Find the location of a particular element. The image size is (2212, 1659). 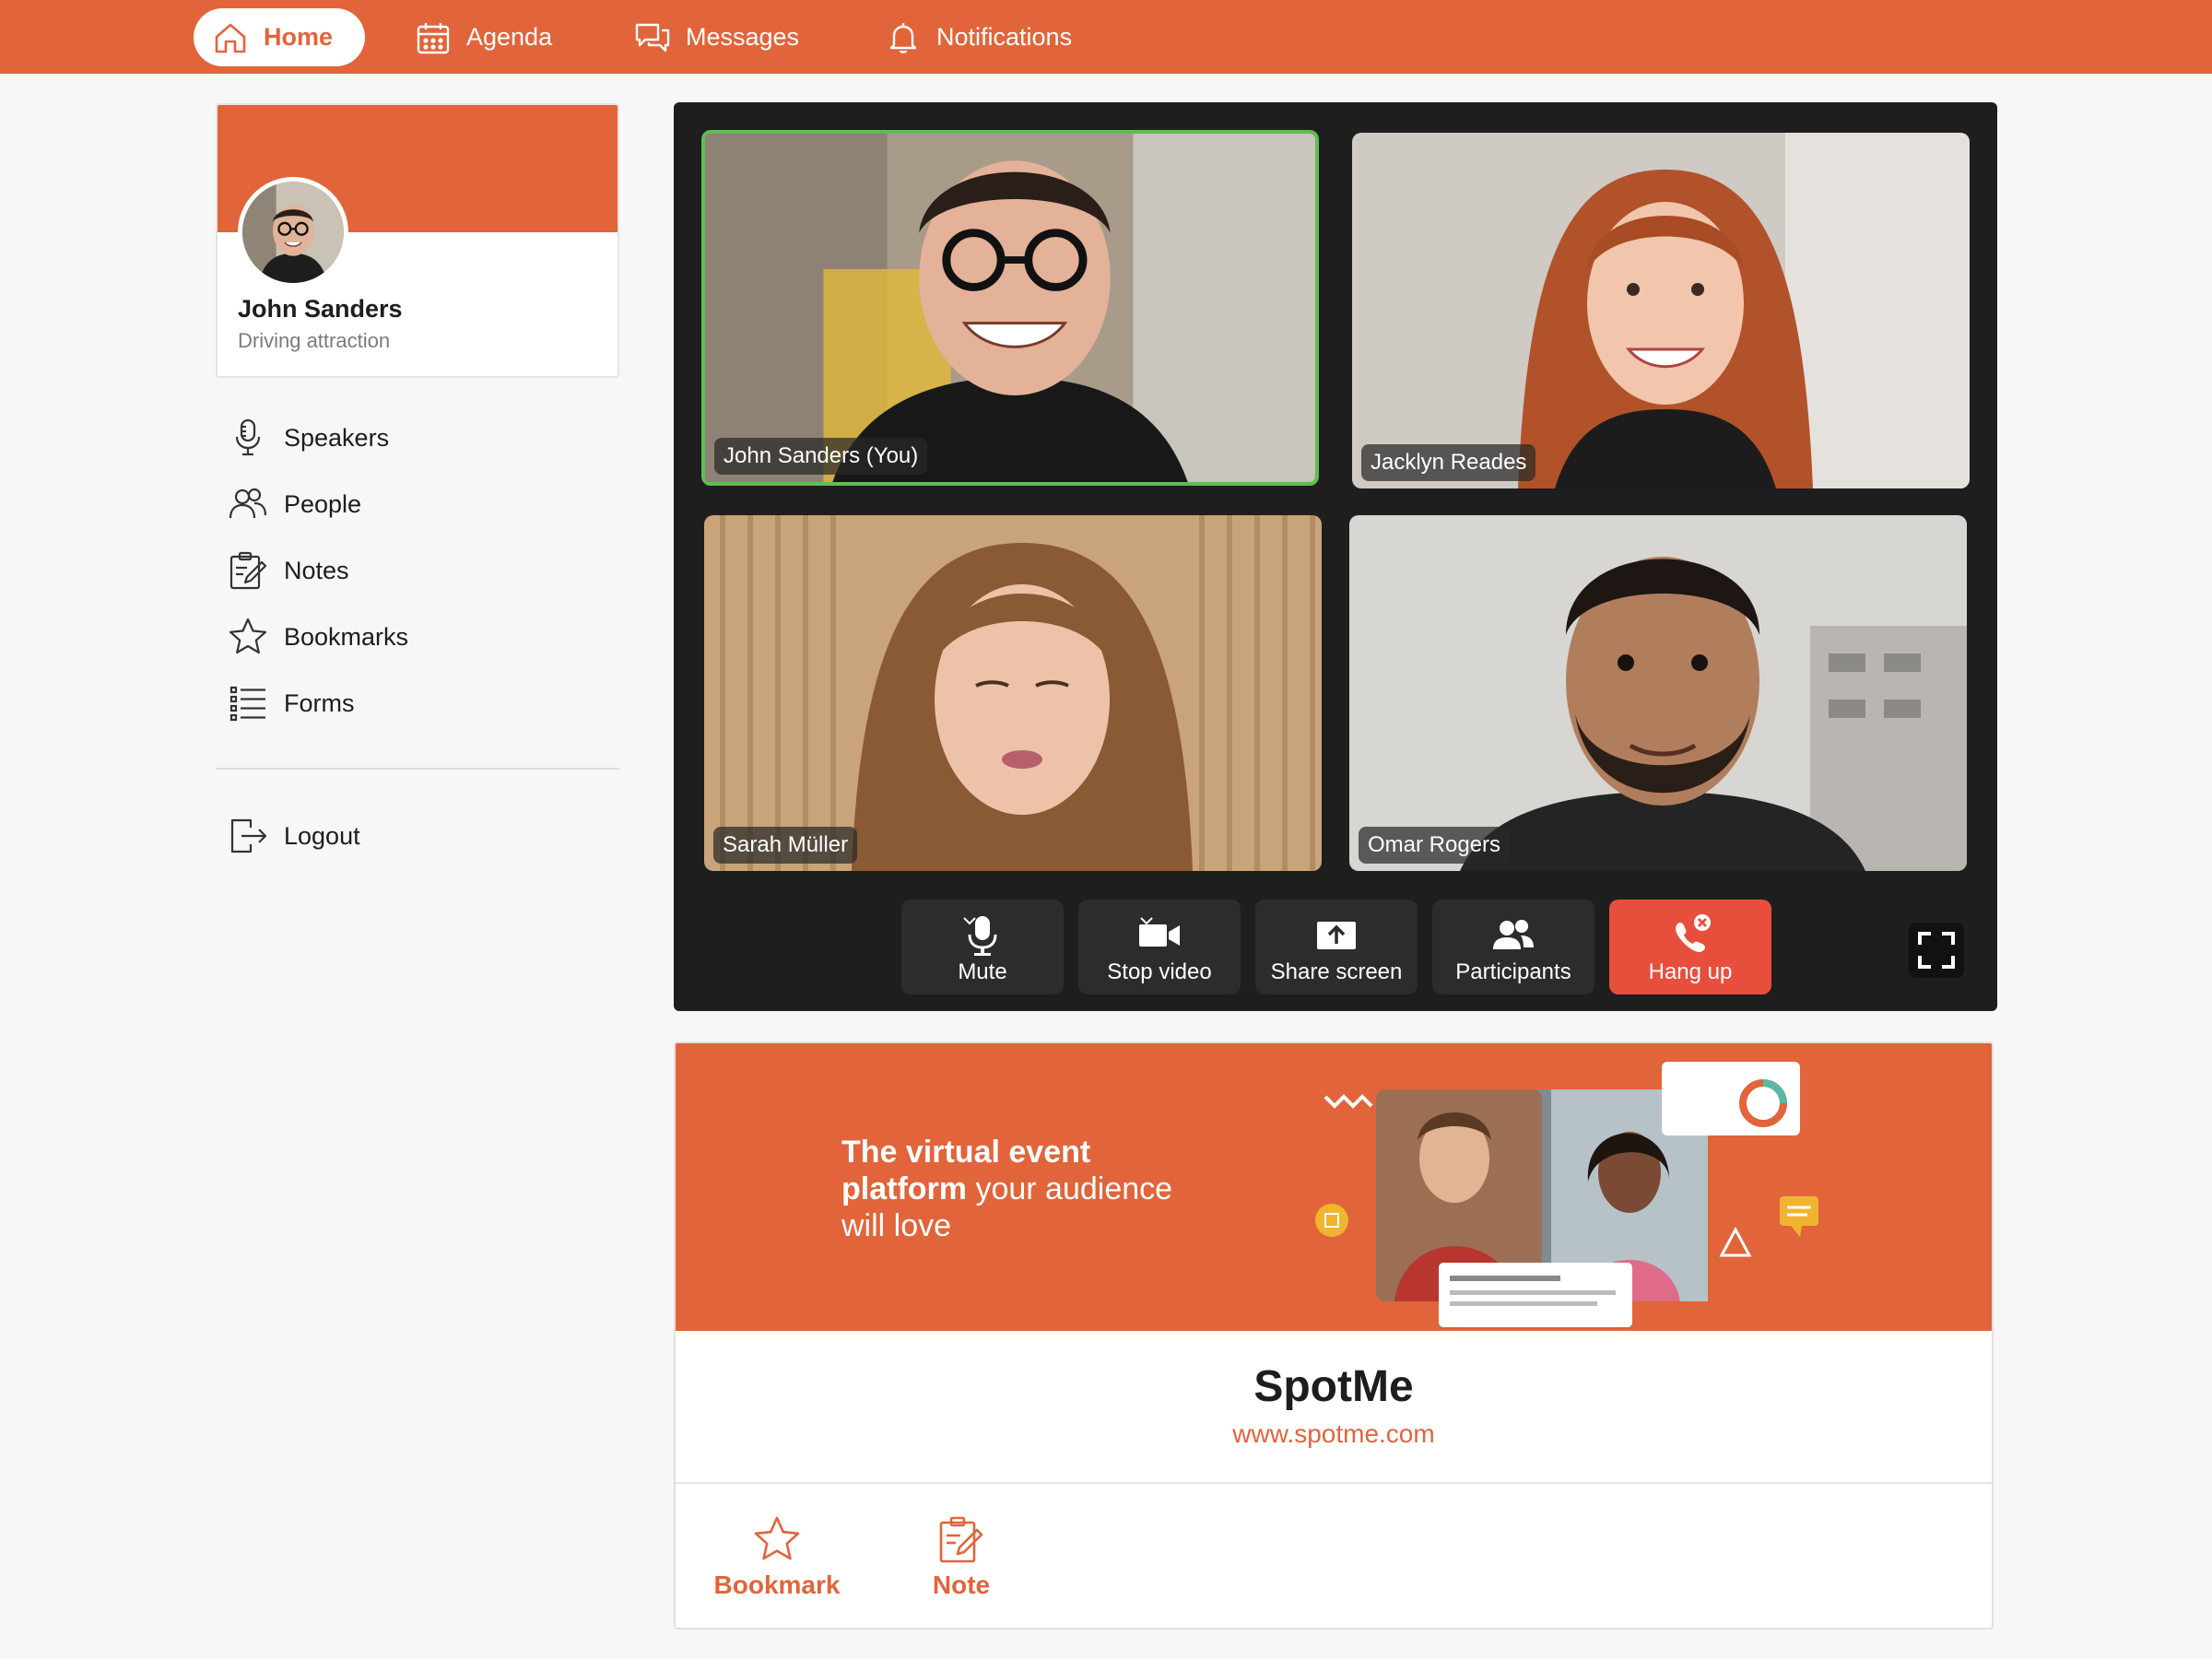

video-tile-john: John Sanders (You) is located at coordinates (1010, 308).